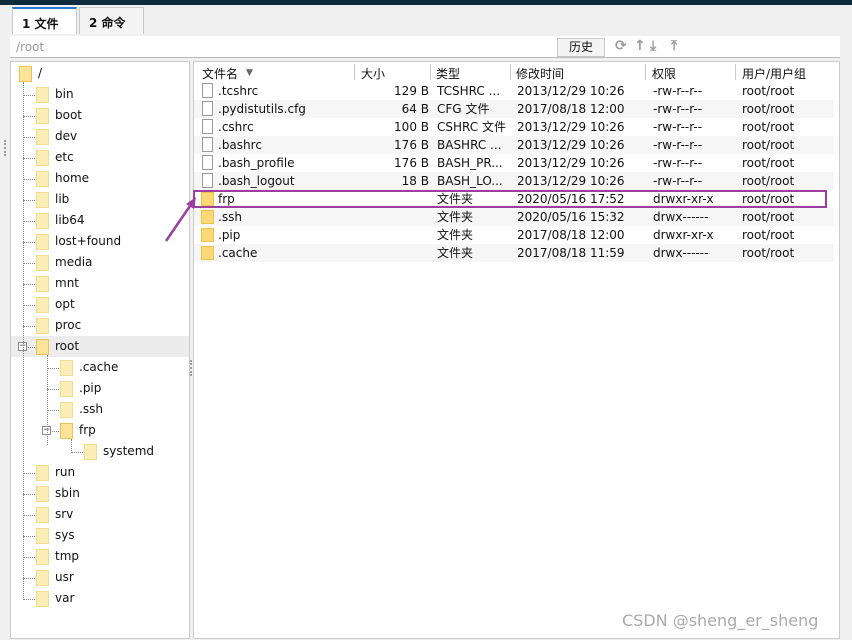 The height and width of the screenshot is (640, 852). What do you see at coordinates (180, 219) in the screenshot?
I see `annotation-arrow-icon` at bounding box center [180, 219].